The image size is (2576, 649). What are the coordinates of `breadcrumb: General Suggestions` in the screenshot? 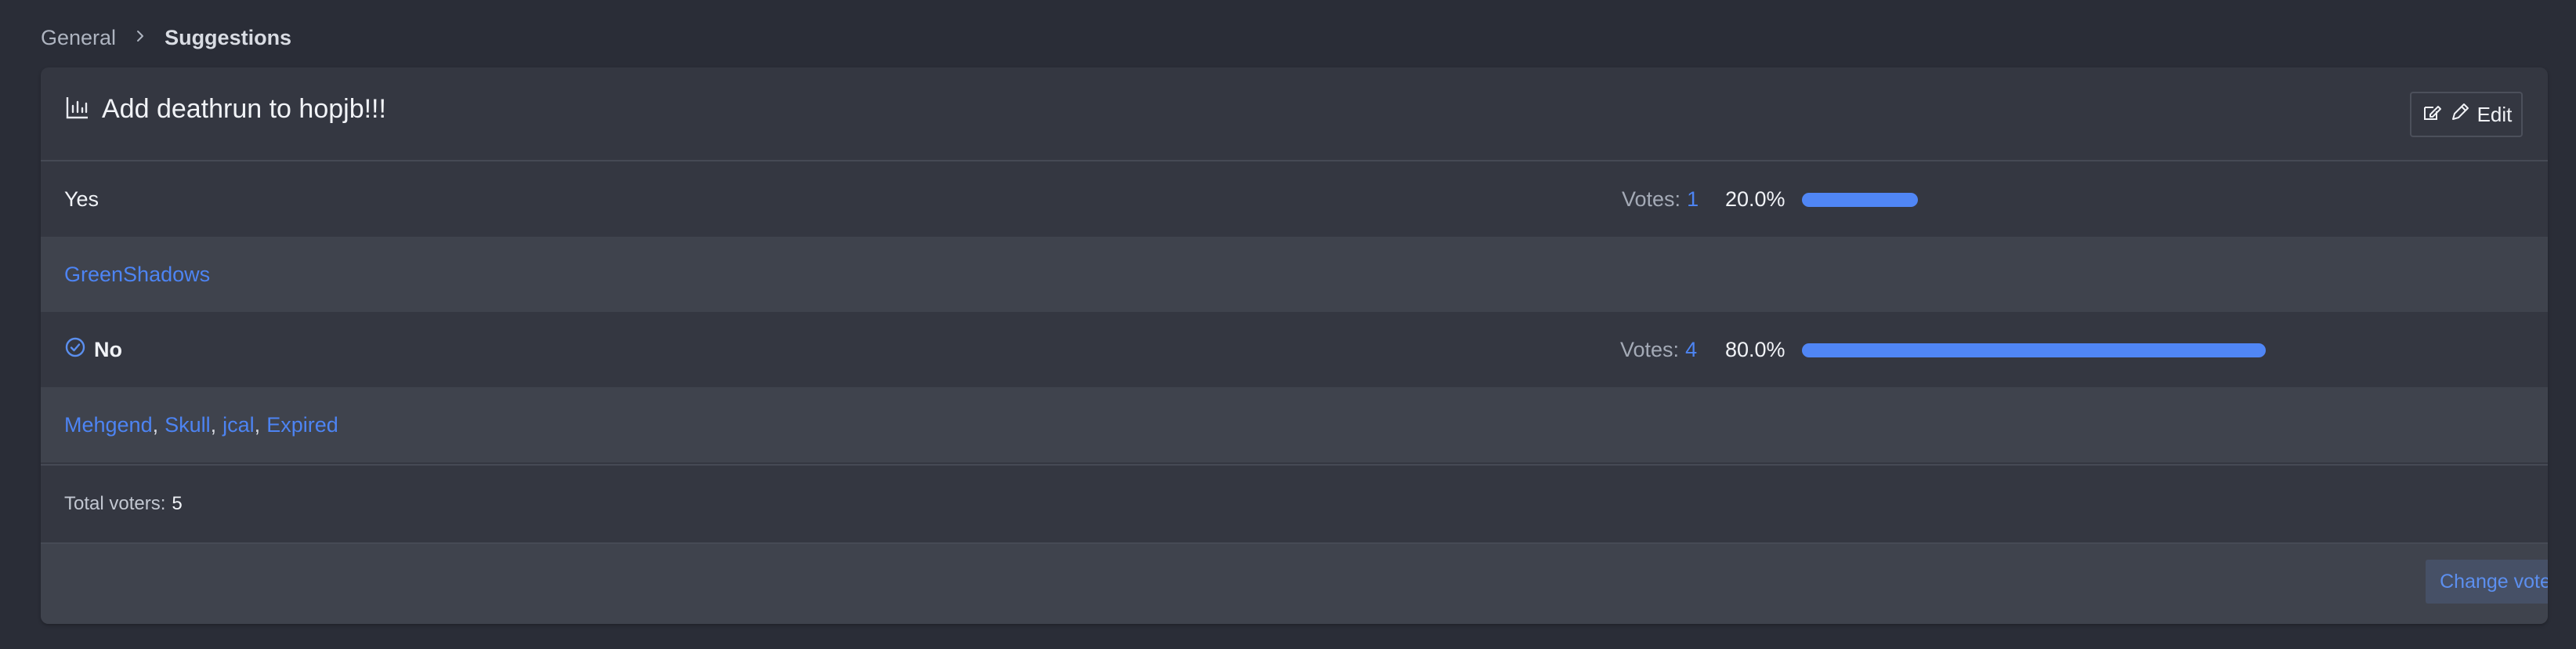 It's located at (166, 38).